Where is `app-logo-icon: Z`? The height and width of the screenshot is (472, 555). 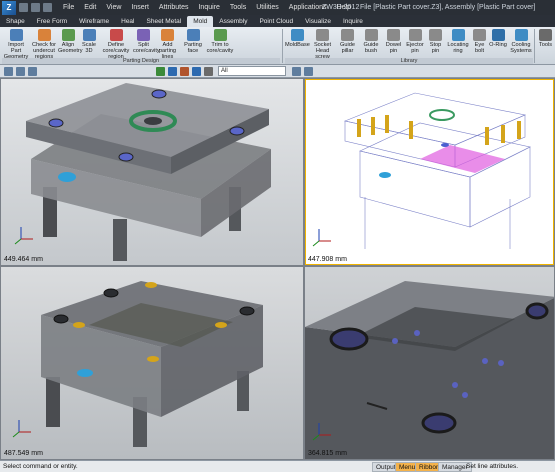
app-logo-icon: Z is located at coordinates (9, 7).